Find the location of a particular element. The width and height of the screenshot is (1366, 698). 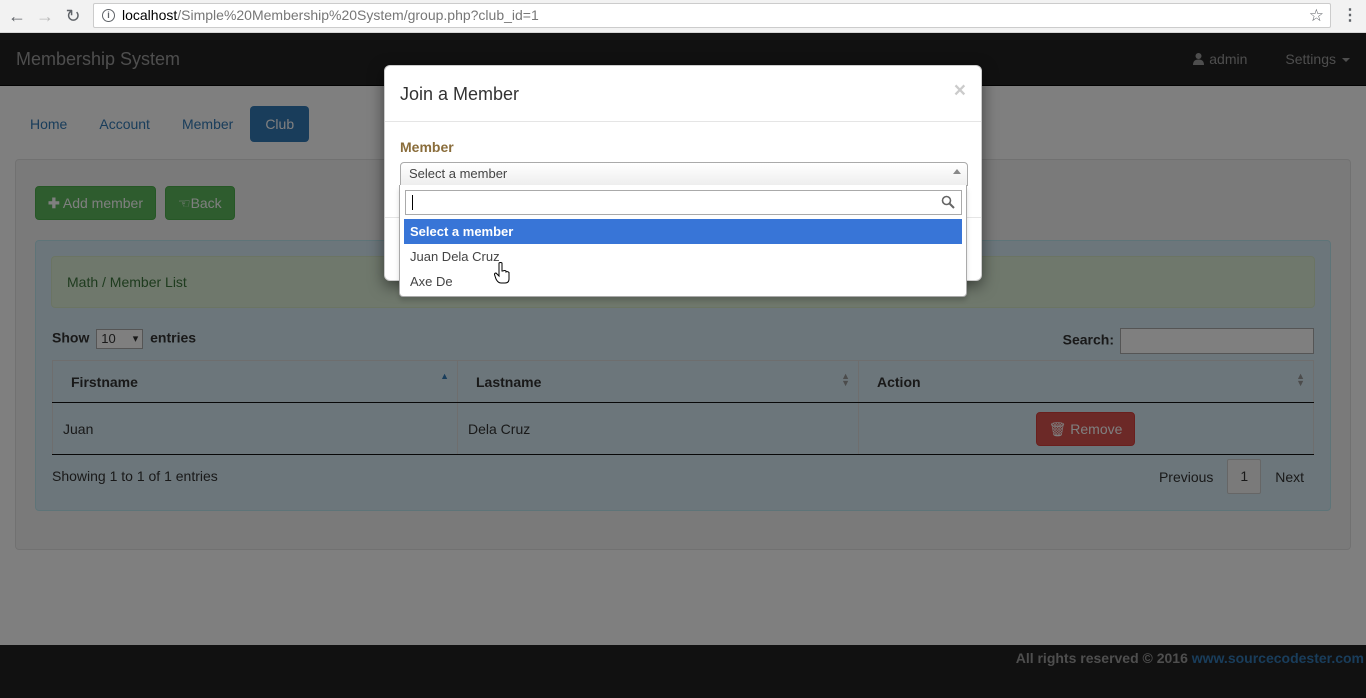

option-axe-de: Axe De is located at coordinates (683, 281).